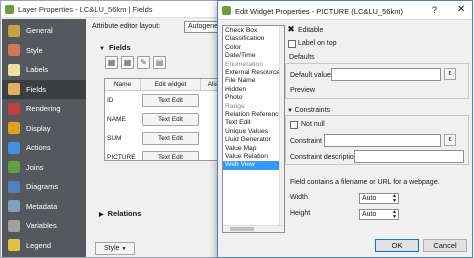 The width and height of the screenshot is (474, 258). What do you see at coordinates (253, 123) in the screenshot?
I see `widget-type-item: Text Edit` at bounding box center [253, 123].